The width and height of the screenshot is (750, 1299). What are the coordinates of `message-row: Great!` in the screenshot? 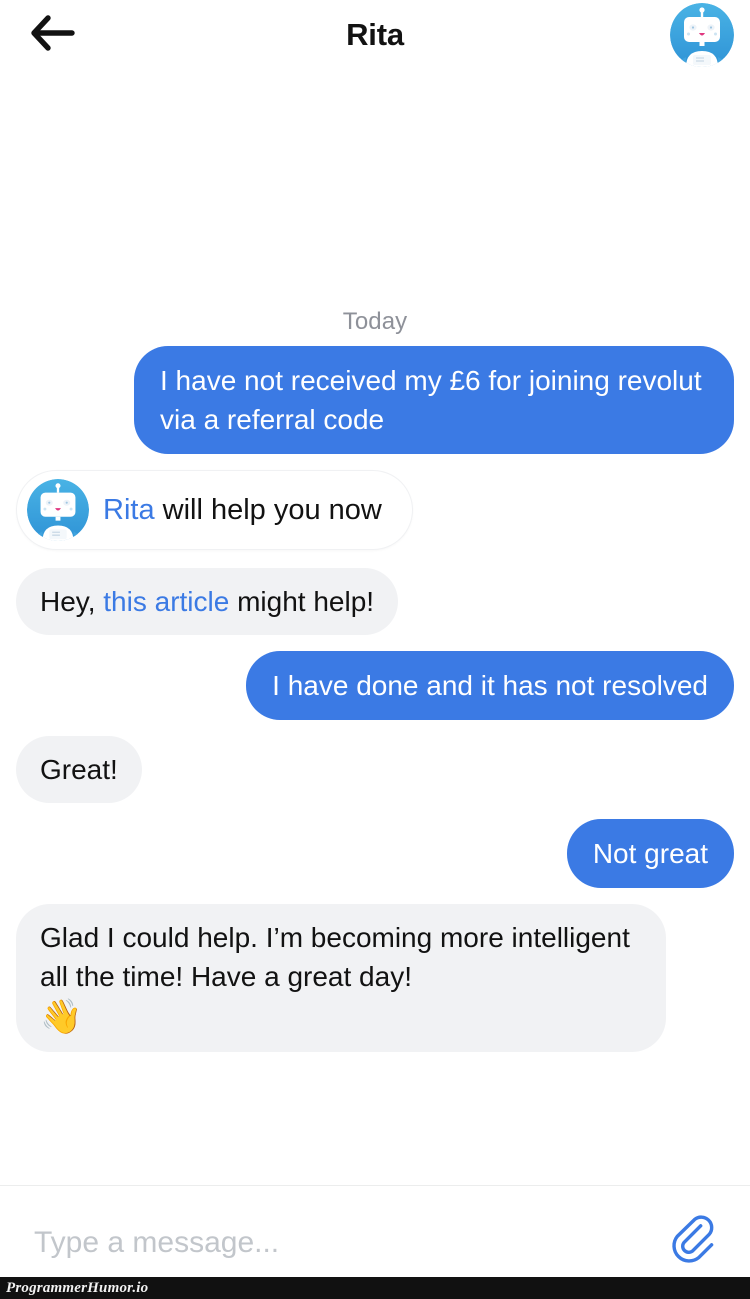 It's located at (375, 769).